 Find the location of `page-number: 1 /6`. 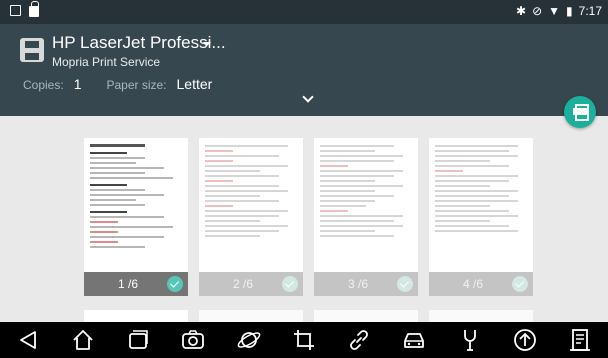

page-number: 1 /6 is located at coordinates (127, 284).